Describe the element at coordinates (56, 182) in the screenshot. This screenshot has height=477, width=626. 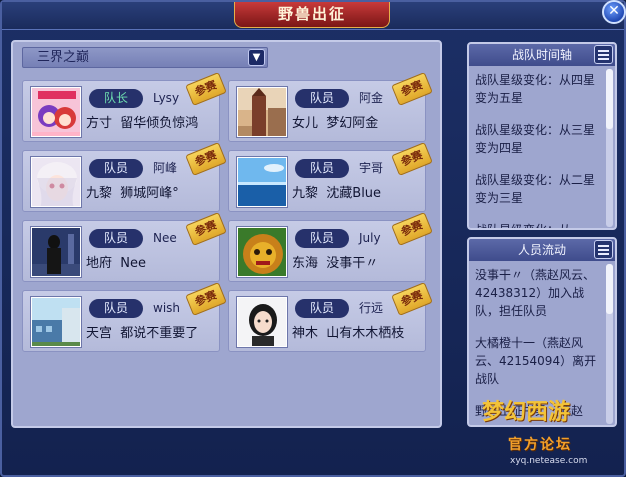
I see `avatar-white-hair` at that location.